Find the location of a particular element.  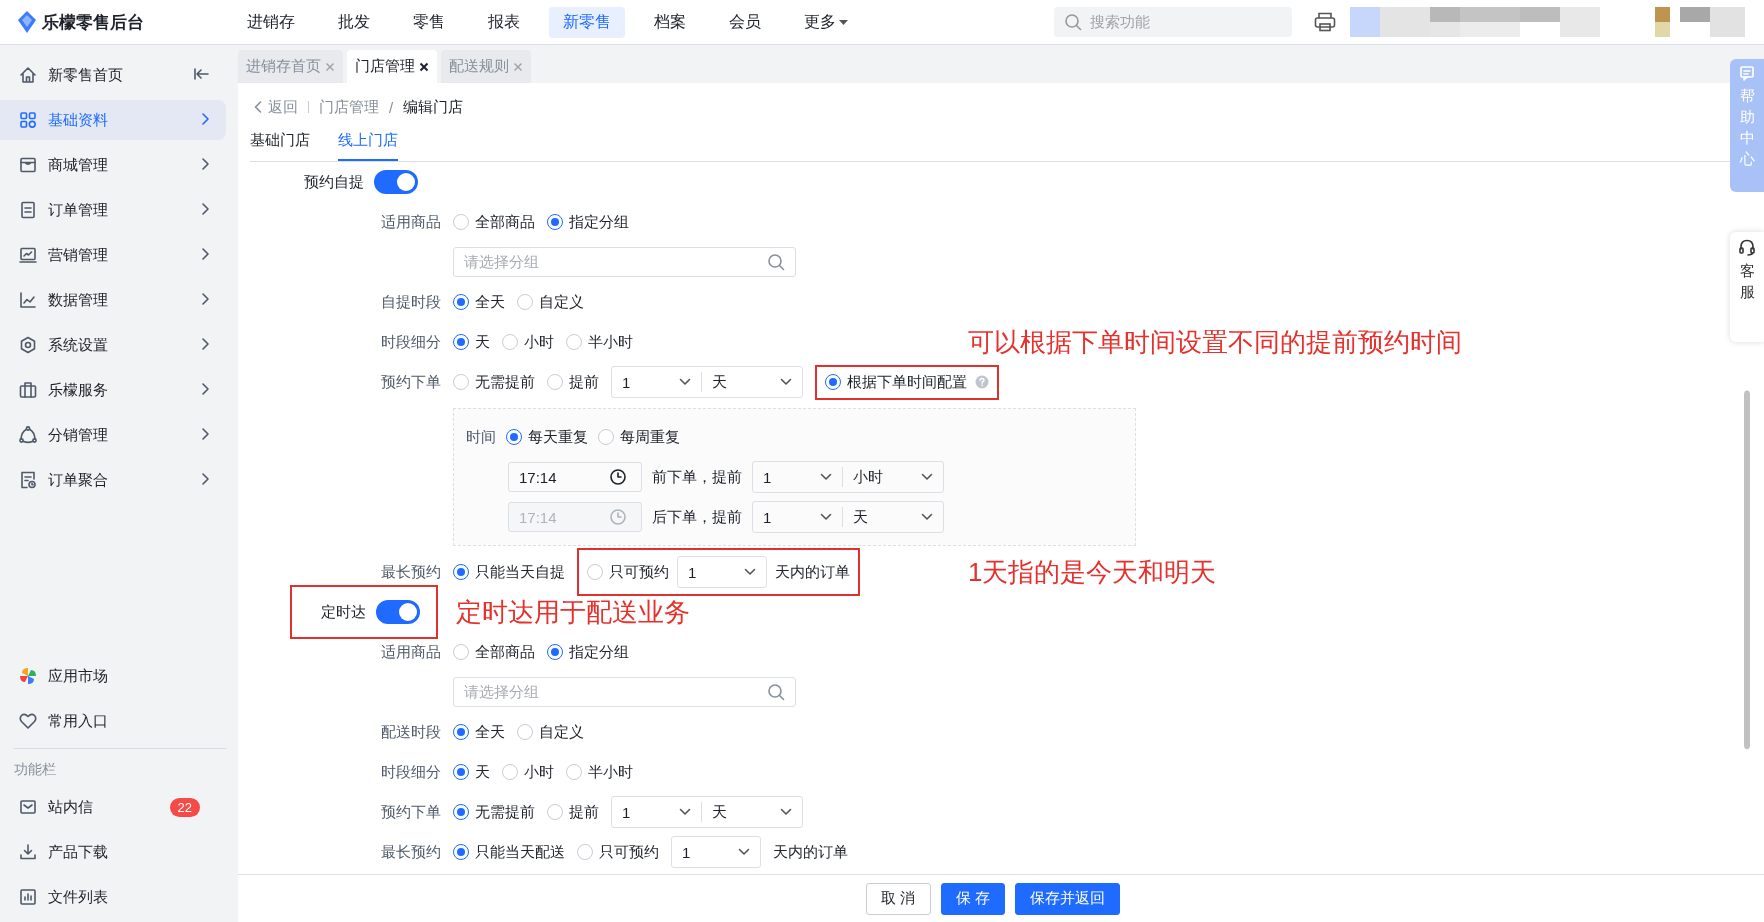

sidebar-item: 分销管理 is located at coordinates (113, 435).